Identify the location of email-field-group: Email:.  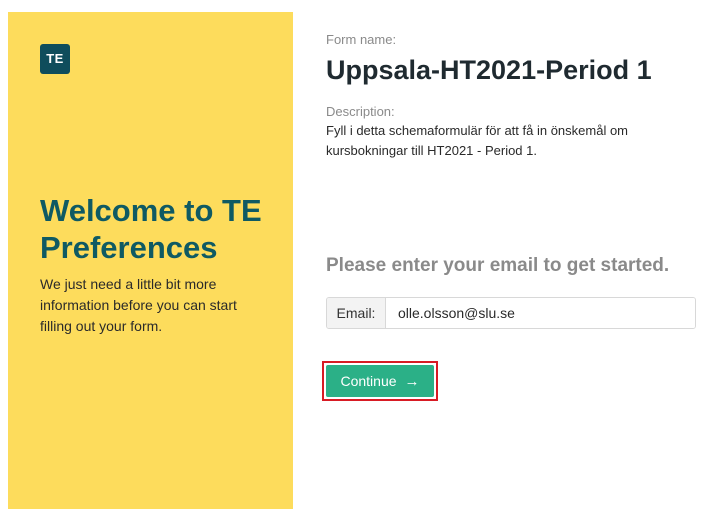
(511, 313).